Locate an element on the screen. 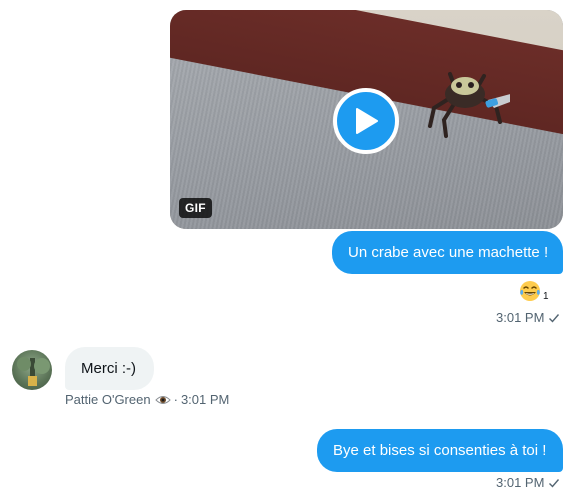  message-text: Un crabe avec une machette ! is located at coordinates (448, 252).